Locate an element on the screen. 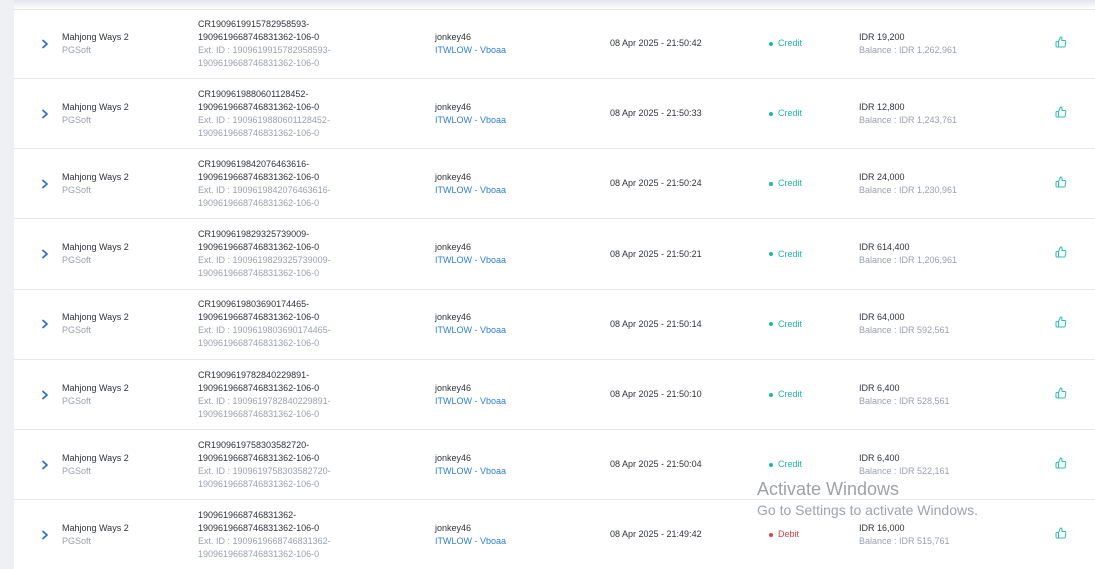 This screenshot has width=1095, height=569. transaction-id-line-1: CR1909619782840229891- is located at coordinates (254, 374).